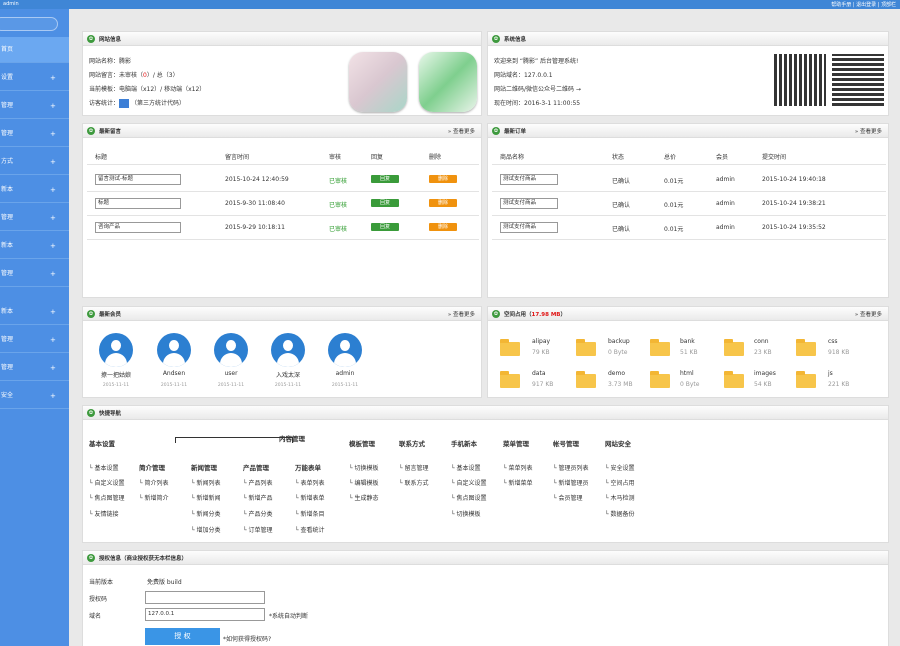  I want to click on folder-name: html, so click(687, 373).